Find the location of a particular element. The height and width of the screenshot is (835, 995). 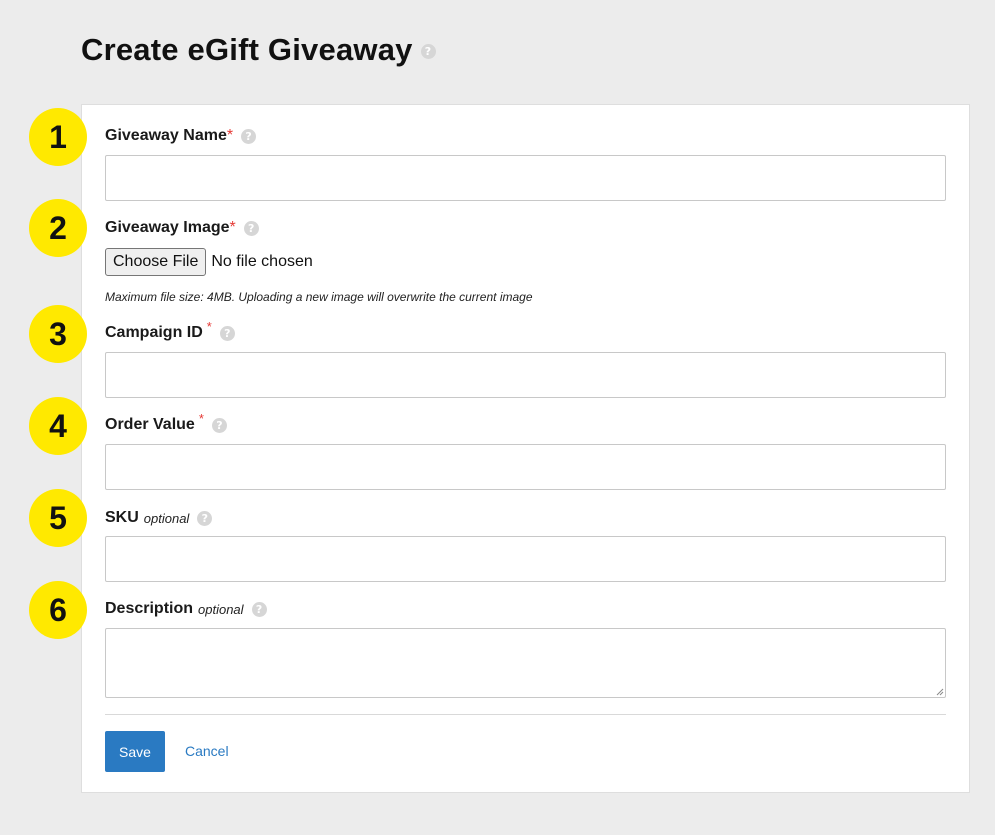

sku-label-text: SKU is located at coordinates (122, 517).